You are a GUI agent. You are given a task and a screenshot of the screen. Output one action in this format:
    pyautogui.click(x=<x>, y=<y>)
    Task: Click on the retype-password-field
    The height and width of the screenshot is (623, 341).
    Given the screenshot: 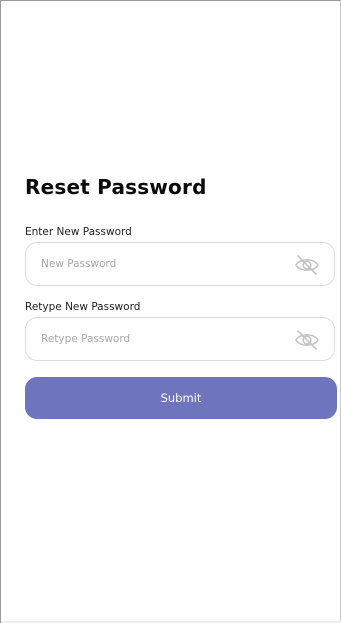 What is the action you would take?
    pyautogui.click(x=180, y=339)
    